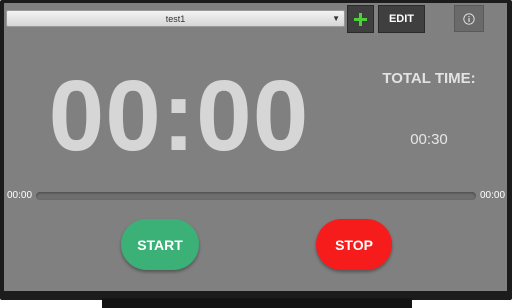  What do you see at coordinates (257, 303) in the screenshot?
I see `device-stand` at bounding box center [257, 303].